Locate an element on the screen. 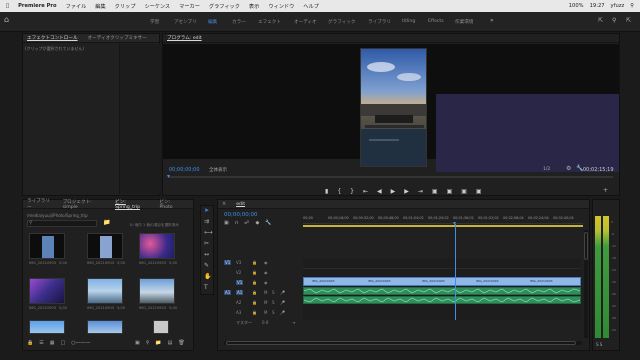 This screenshot has width=640, height=360. go-to-out-icon: ⇥ is located at coordinates (420, 191).